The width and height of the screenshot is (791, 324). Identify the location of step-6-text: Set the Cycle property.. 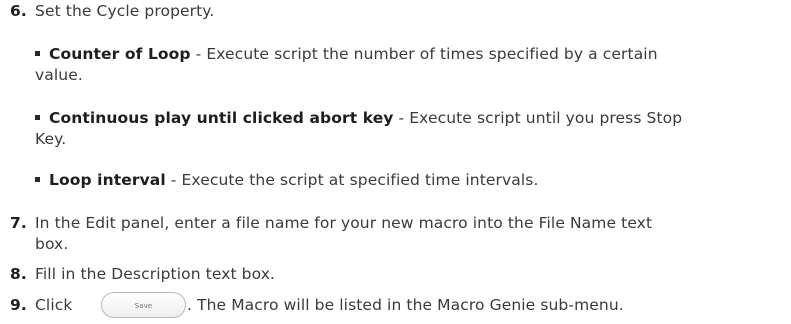
(125, 11).